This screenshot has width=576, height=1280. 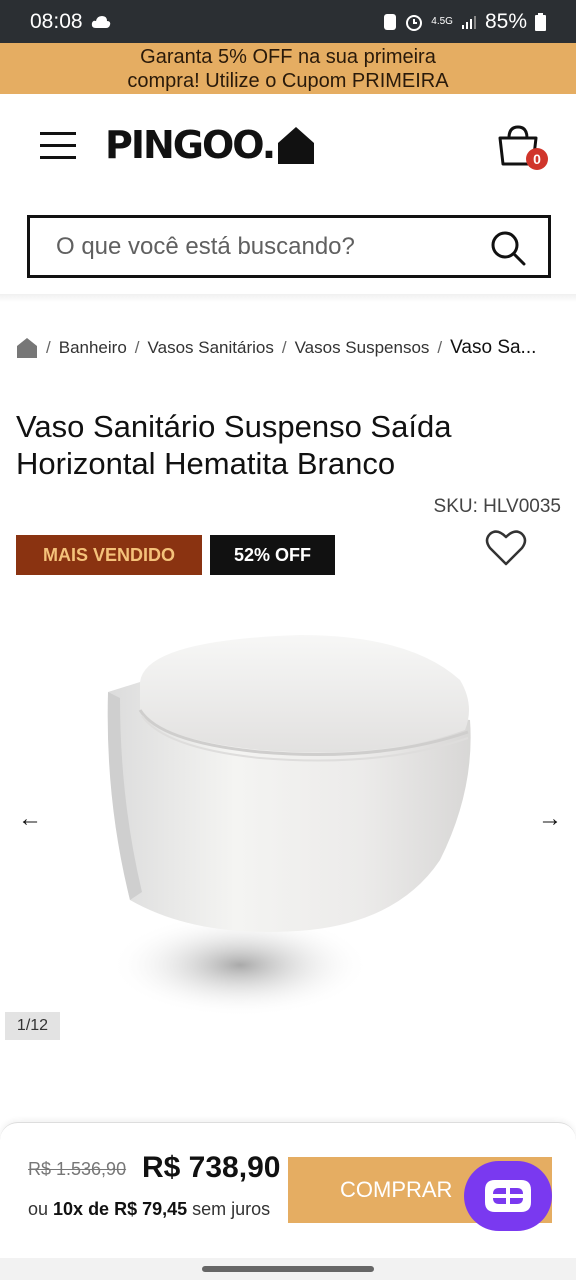 I want to click on status-time: 08:08, so click(x=56, y=21).